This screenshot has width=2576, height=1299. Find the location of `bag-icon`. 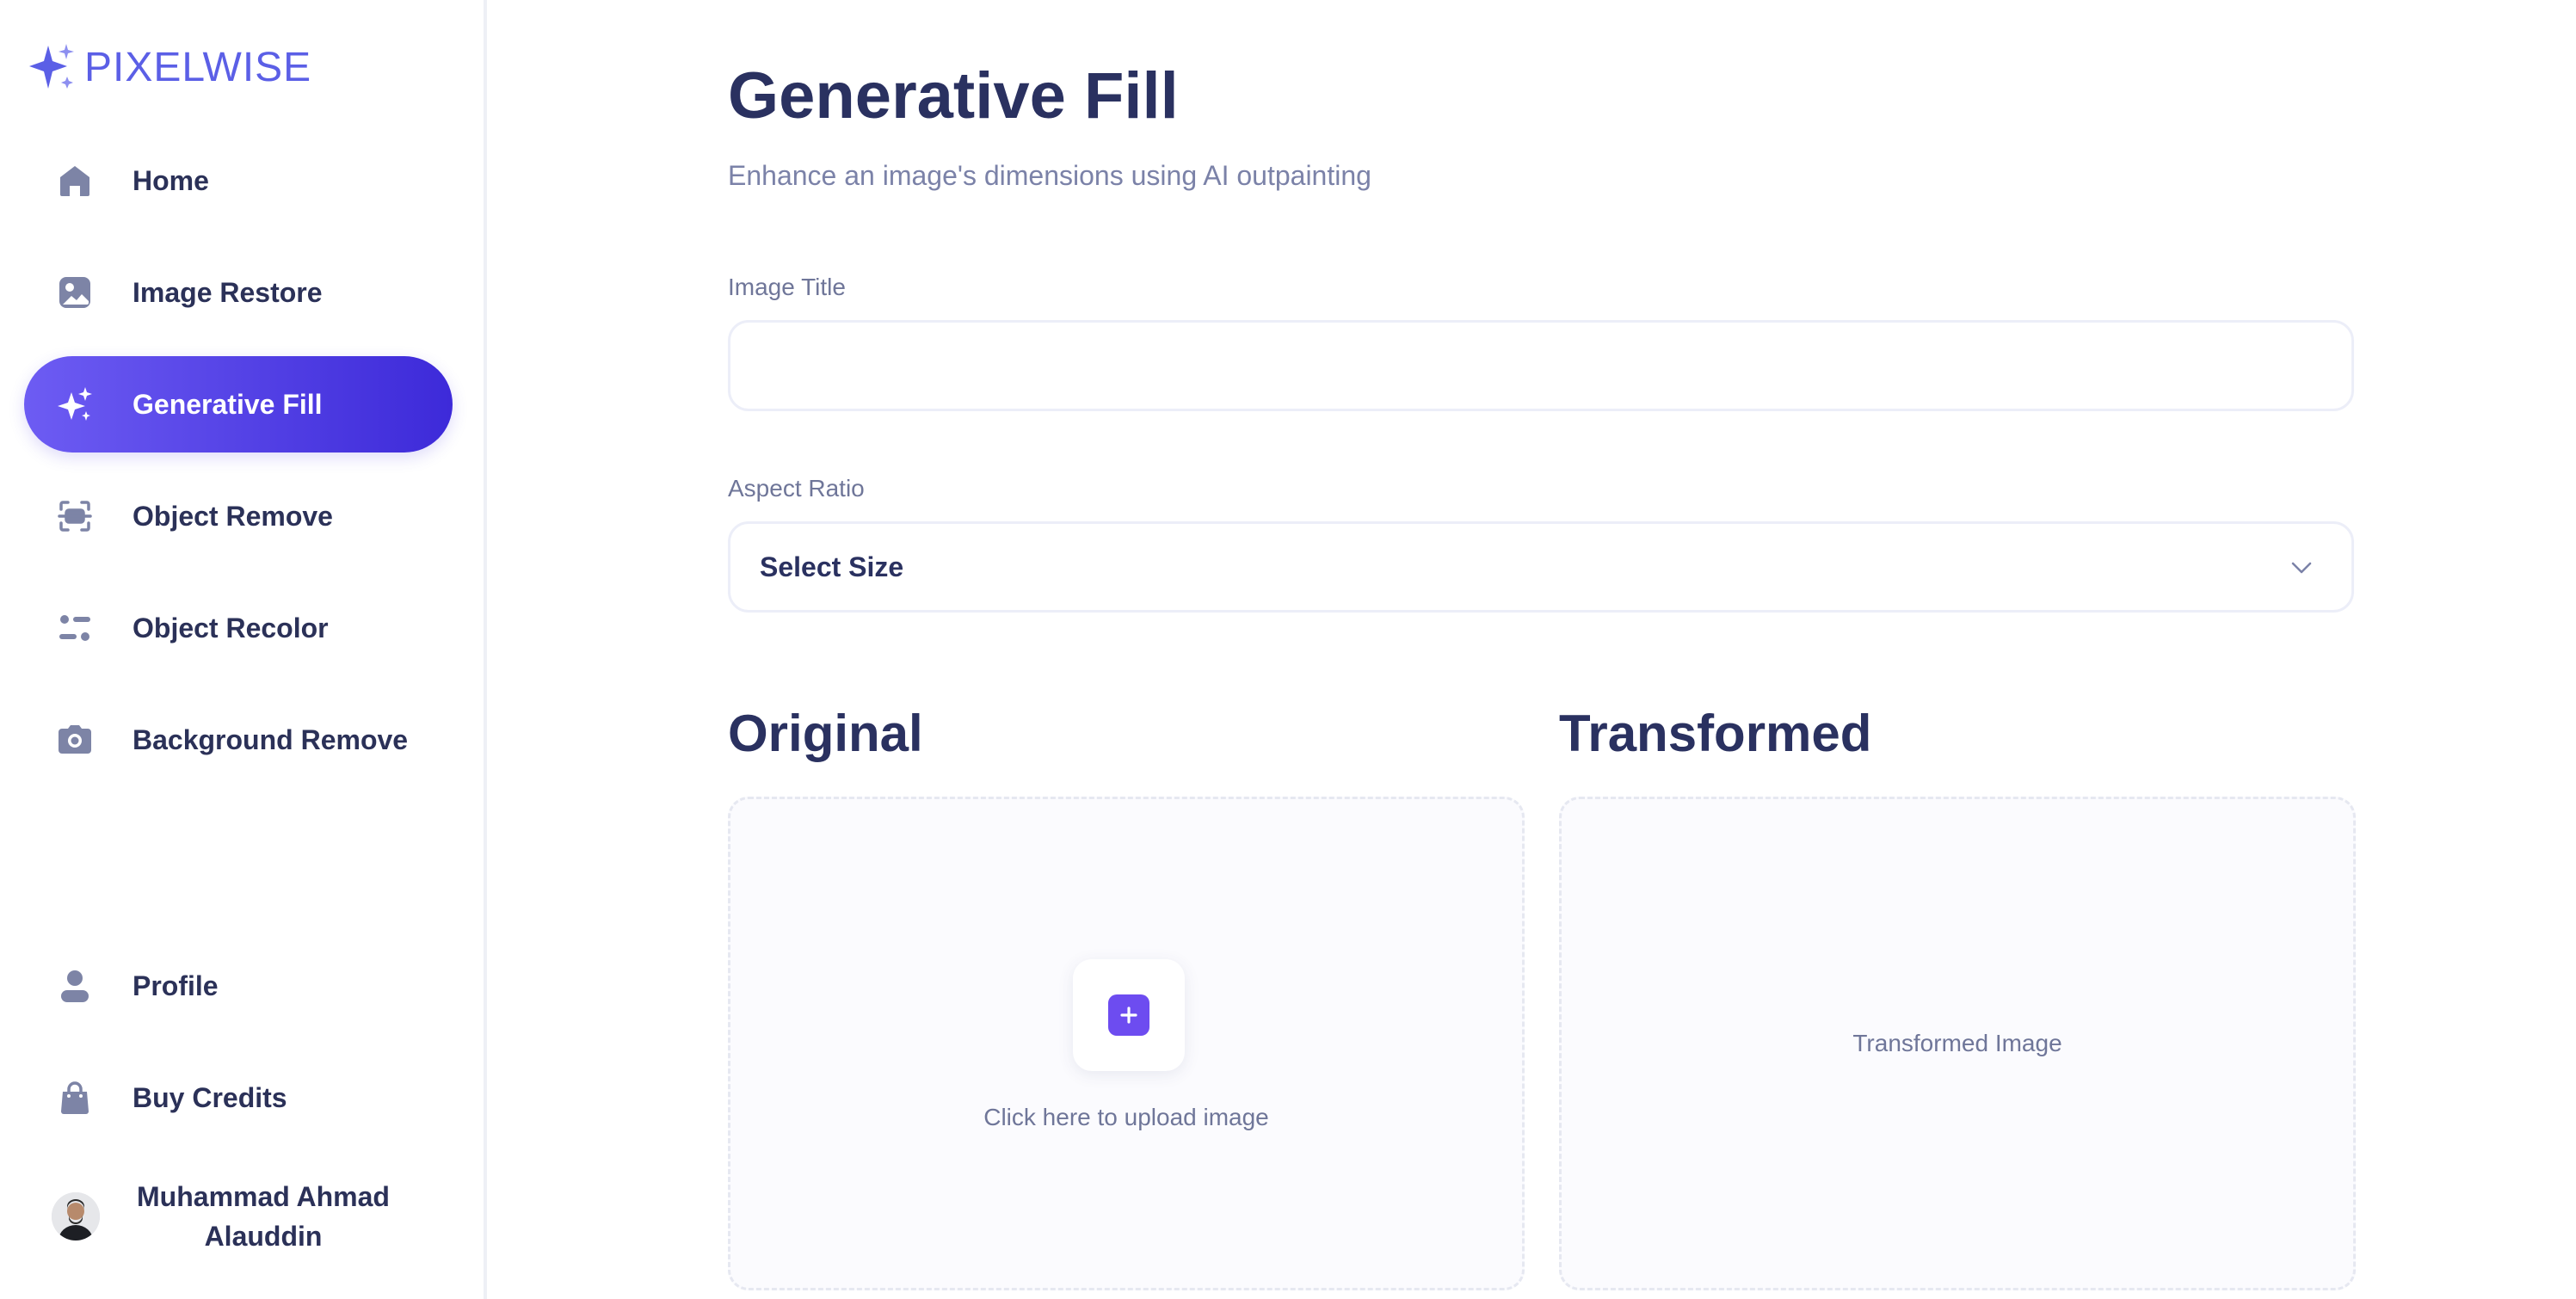

bag-icon is located at coordinates (75, 1097).